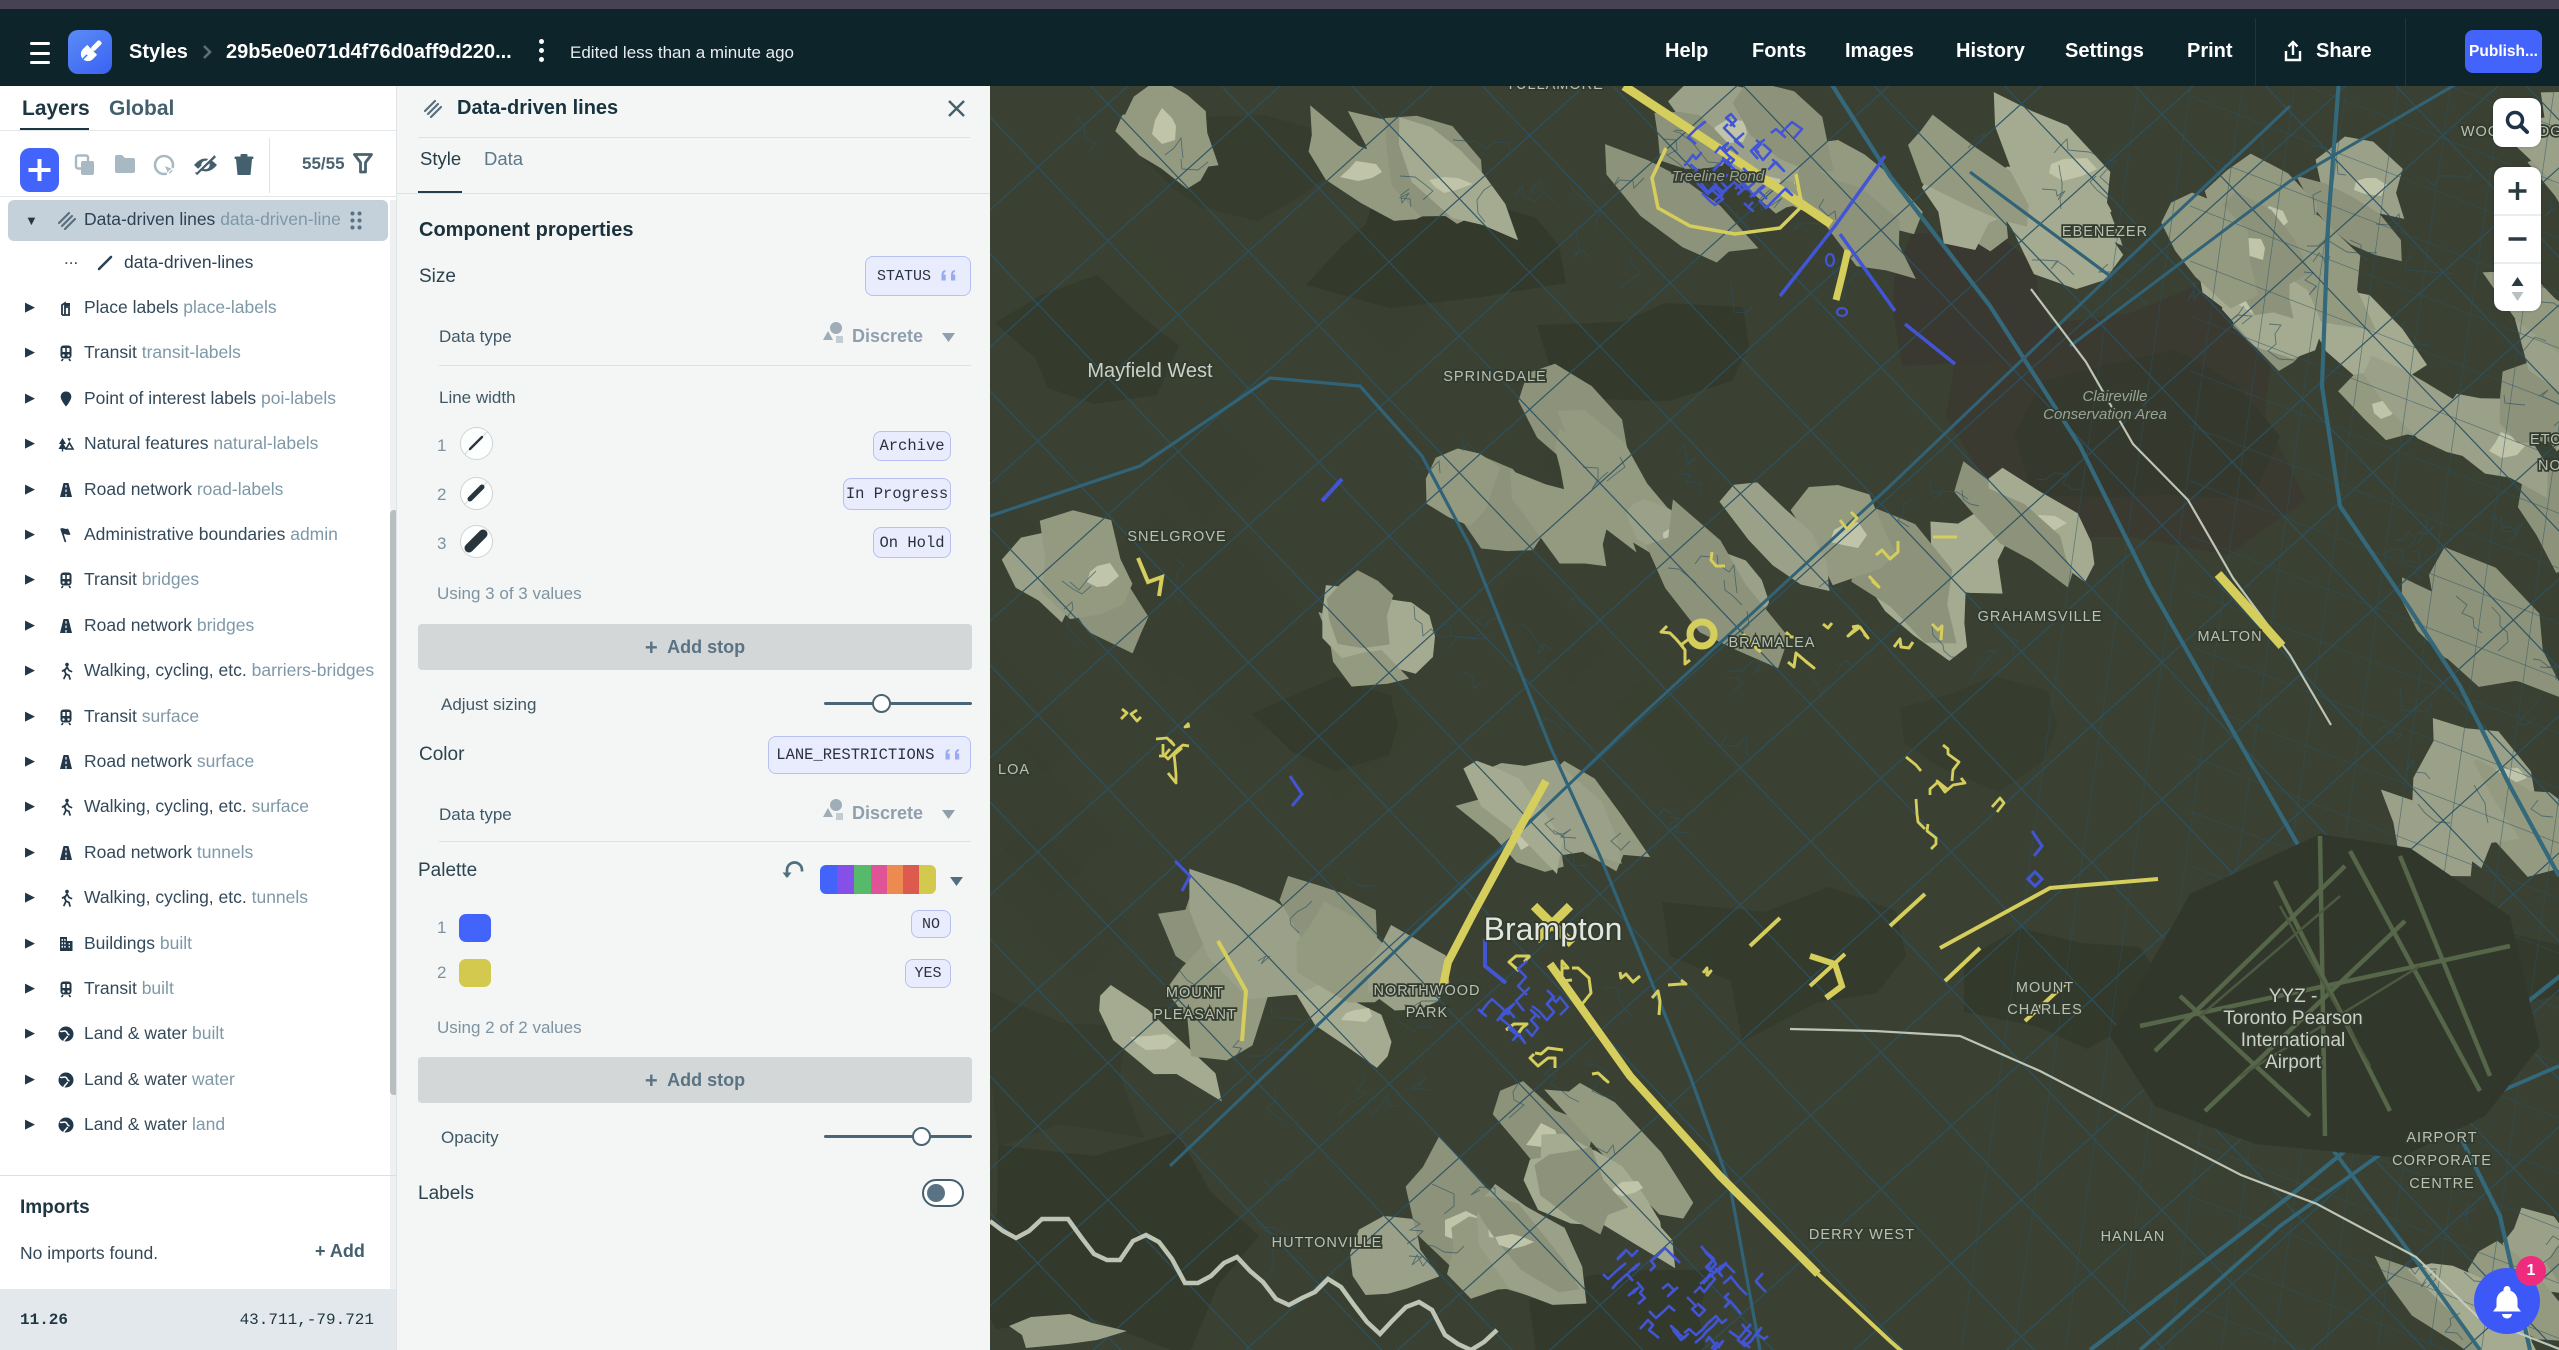 The image size is (2559, 1350). Describe the element at coordinates (2040, 617) in the screenshot. I see `svg-text: GRAHAMSVILLE` at that location.